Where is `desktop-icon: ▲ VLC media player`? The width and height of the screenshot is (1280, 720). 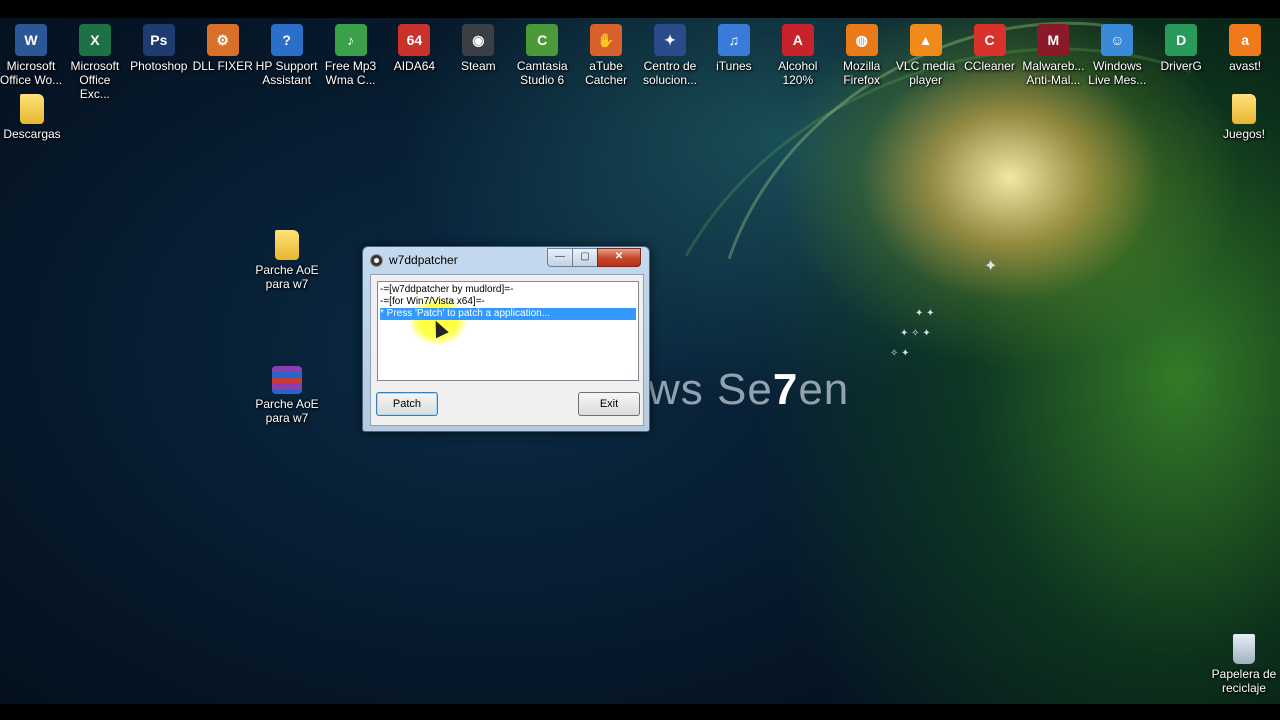 desktop-icon: ▲ VLC media player is located at coordinates (926, 55).